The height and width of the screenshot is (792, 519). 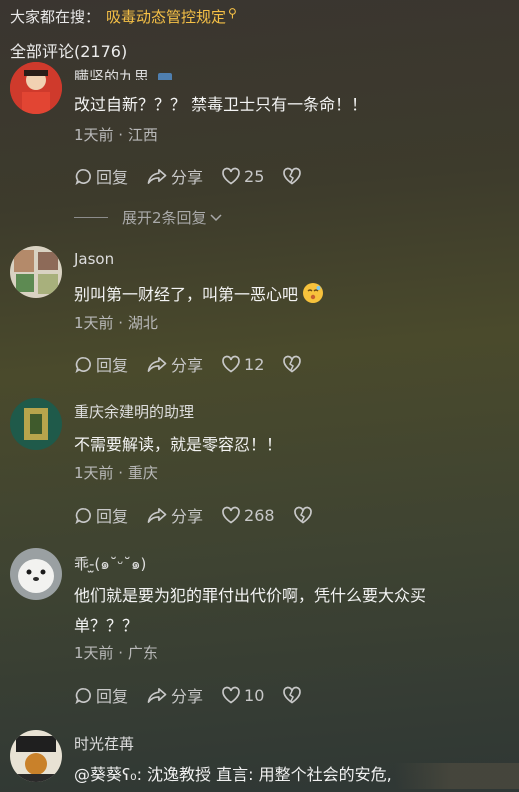 I want to click on like-button: 268, so click(x=248, y=515).